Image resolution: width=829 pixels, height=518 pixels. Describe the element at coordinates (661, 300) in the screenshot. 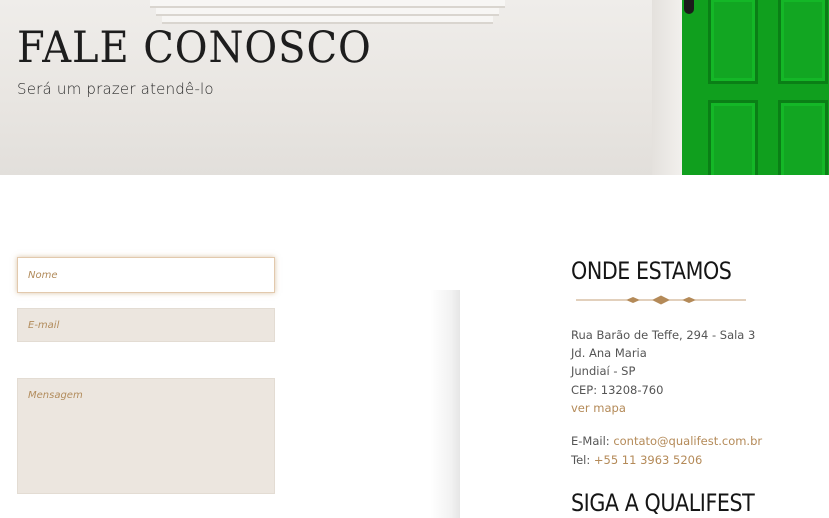

I see `ornament-divider` at that location.